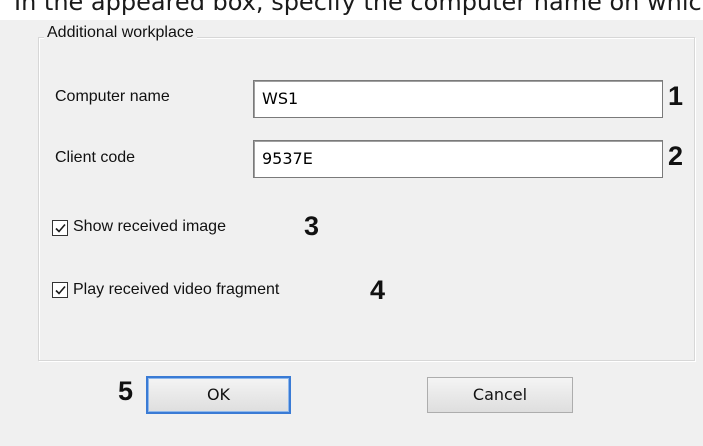  I want to click on computer-name-input: WS1, so click(458, 99).